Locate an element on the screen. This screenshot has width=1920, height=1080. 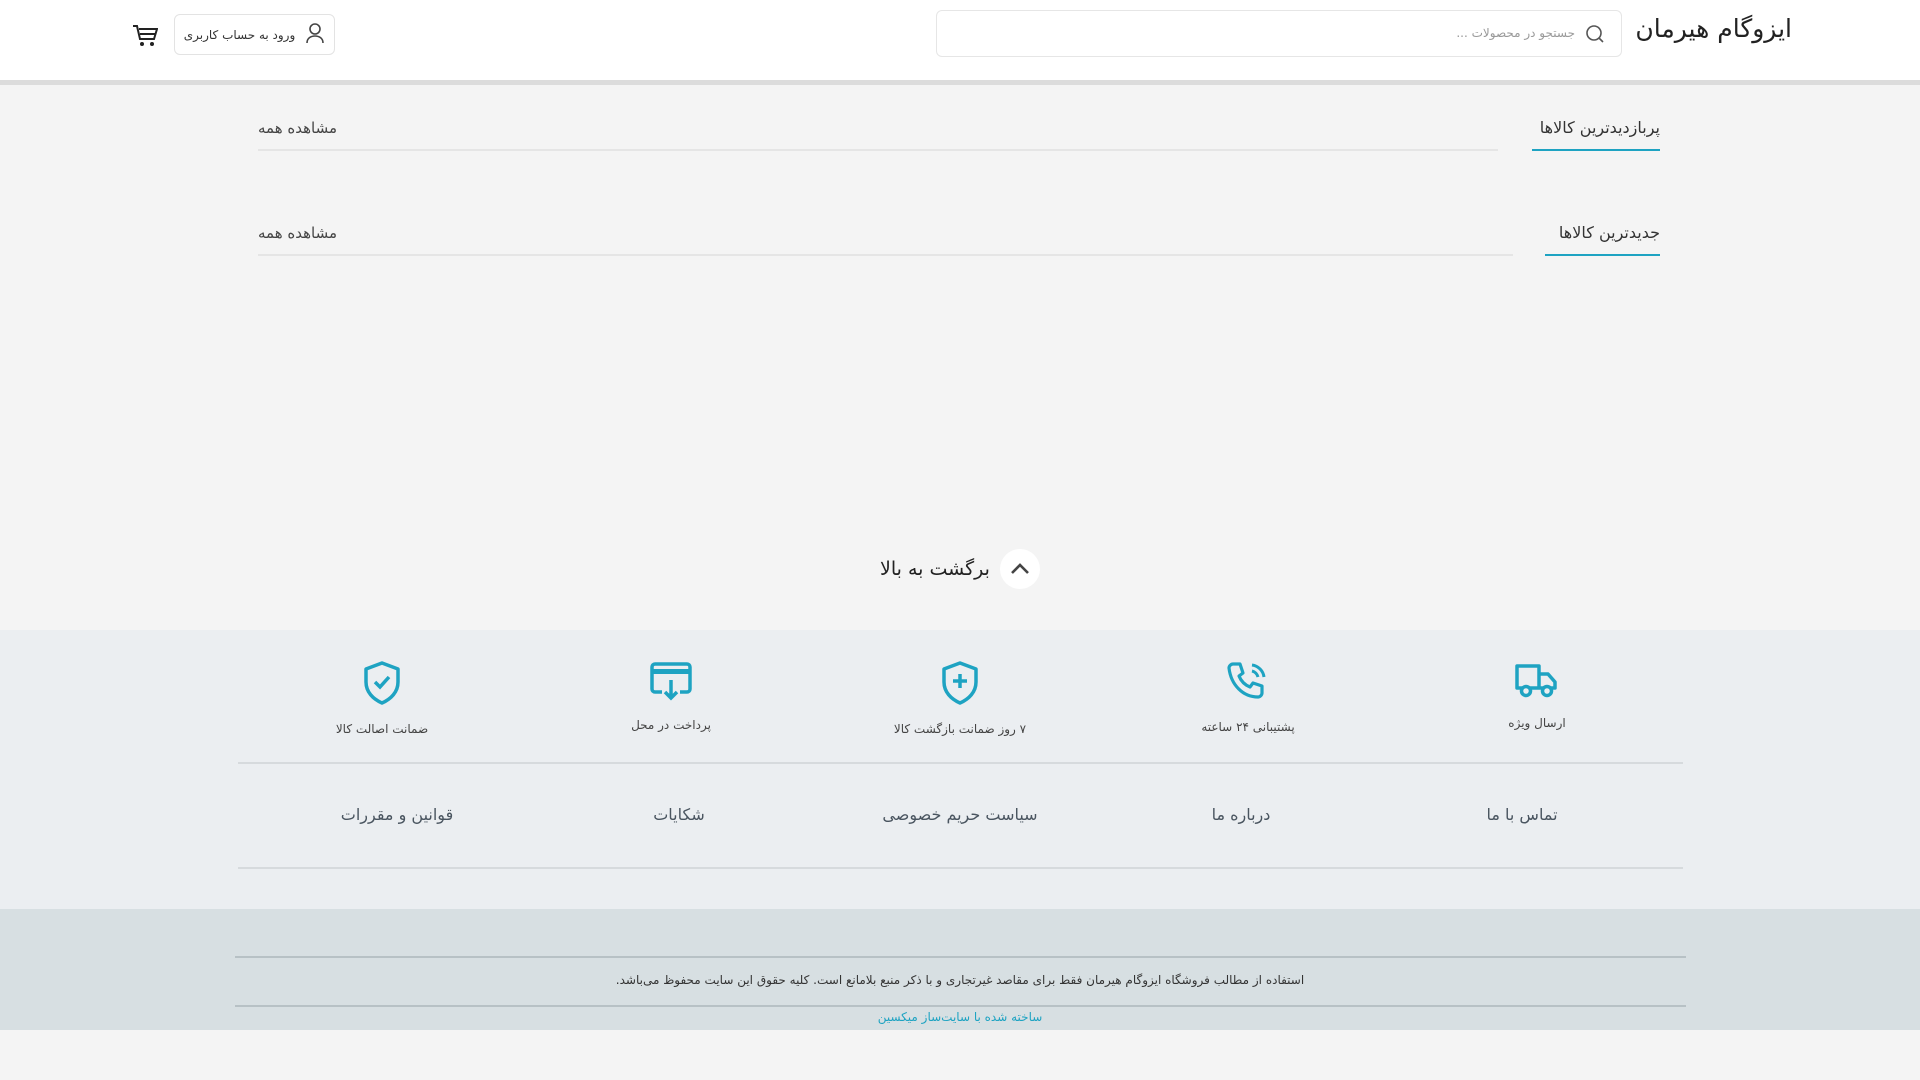
header-divider is located at coordinates (960, 82).